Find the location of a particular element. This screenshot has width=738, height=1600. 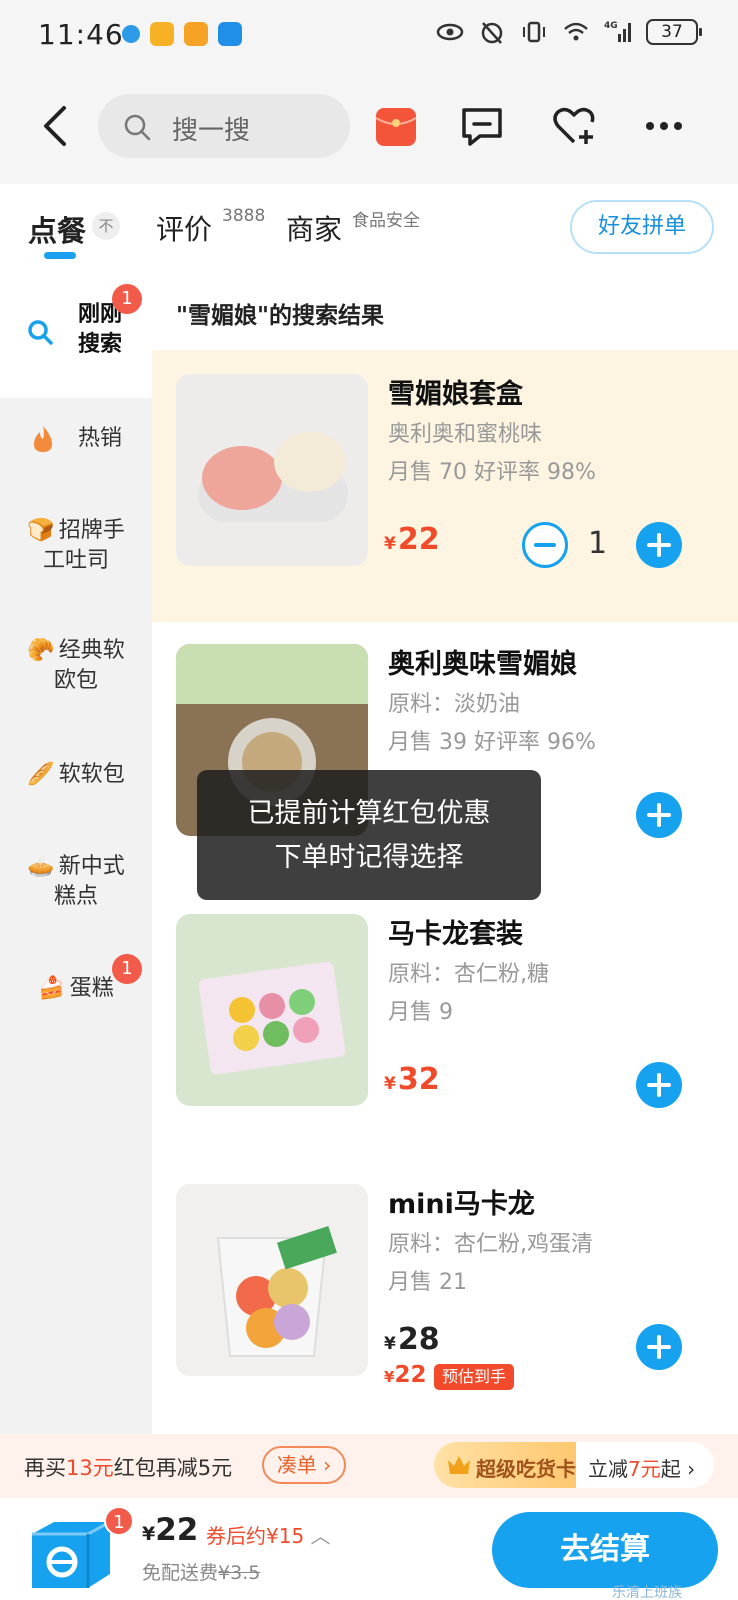

sidebar-item-label: 经典软 is located at coordinates (91, 650).